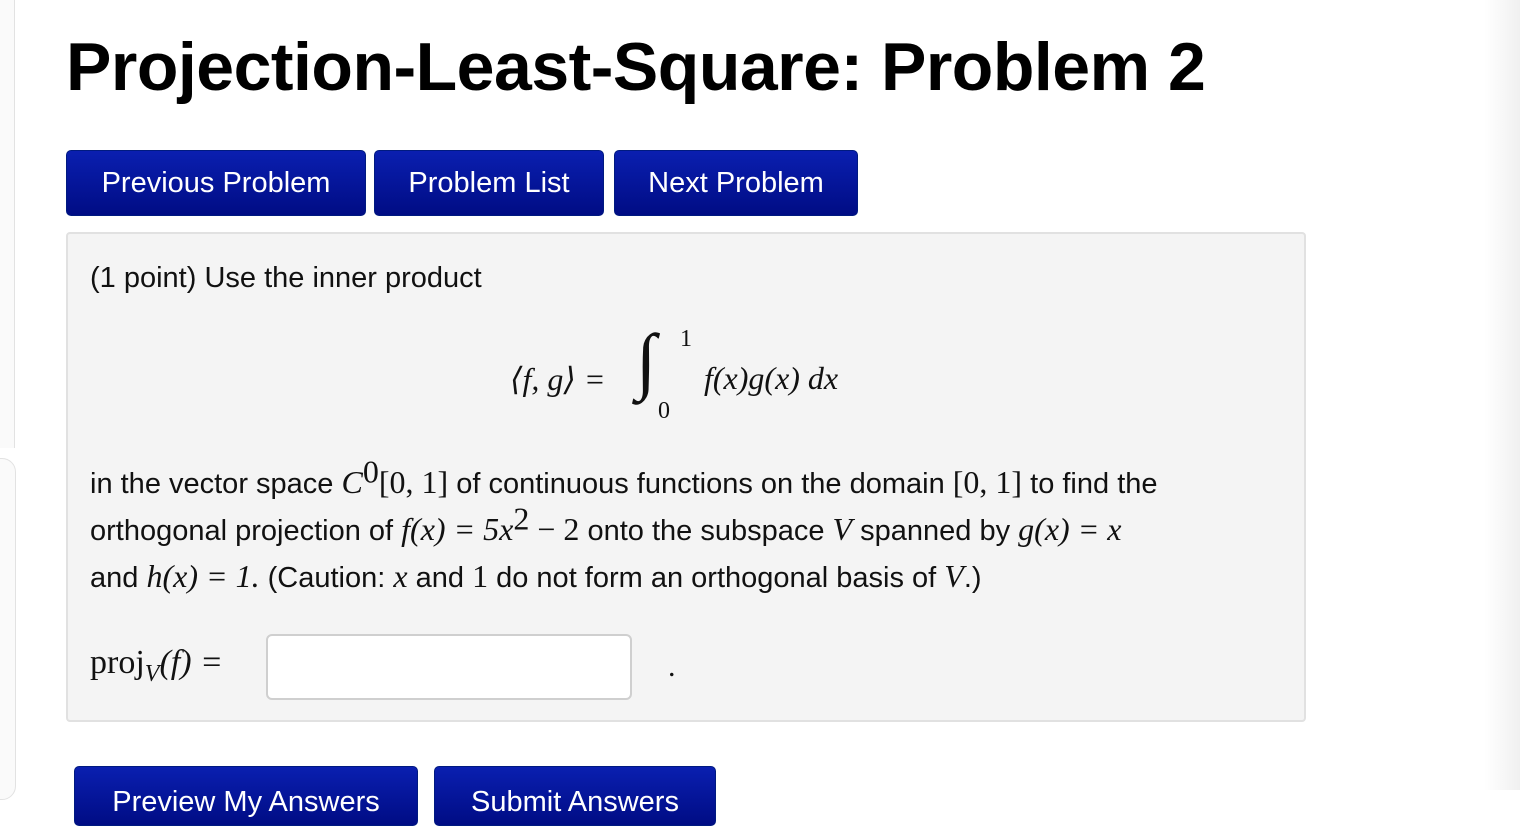 This screenshot has width=1520, height=826. I want to click on integral-lower-limit: 0, so click(664, 411).